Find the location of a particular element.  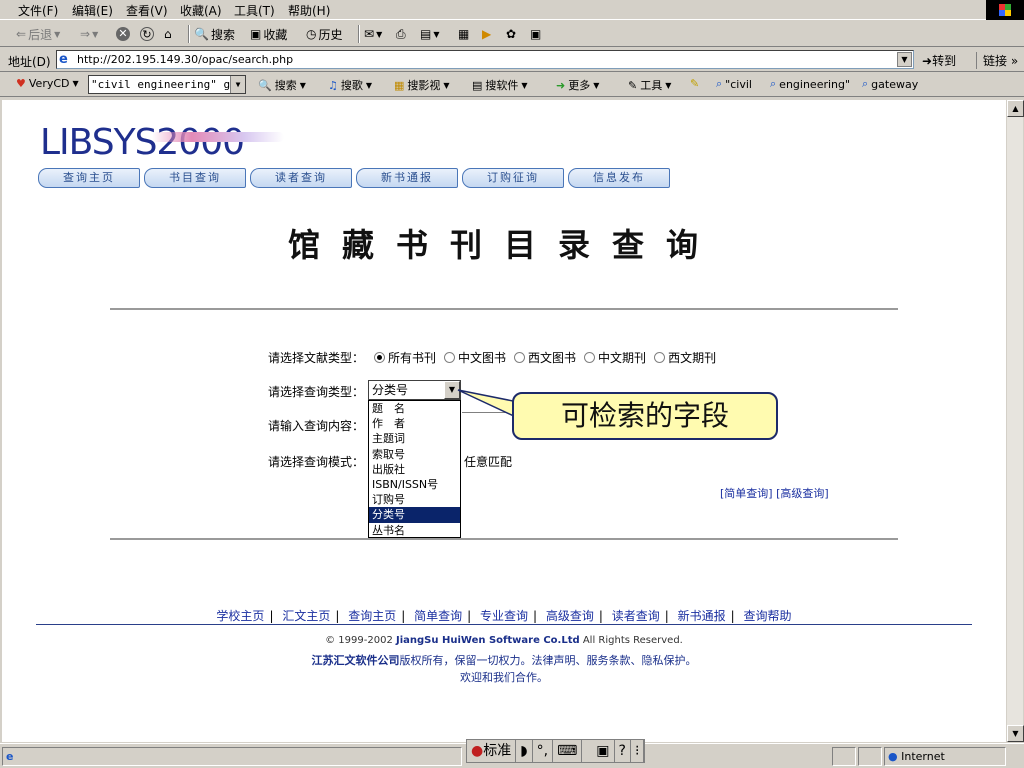

ime-keyboard-button: ⌨ is located at coordinates (568, 751).